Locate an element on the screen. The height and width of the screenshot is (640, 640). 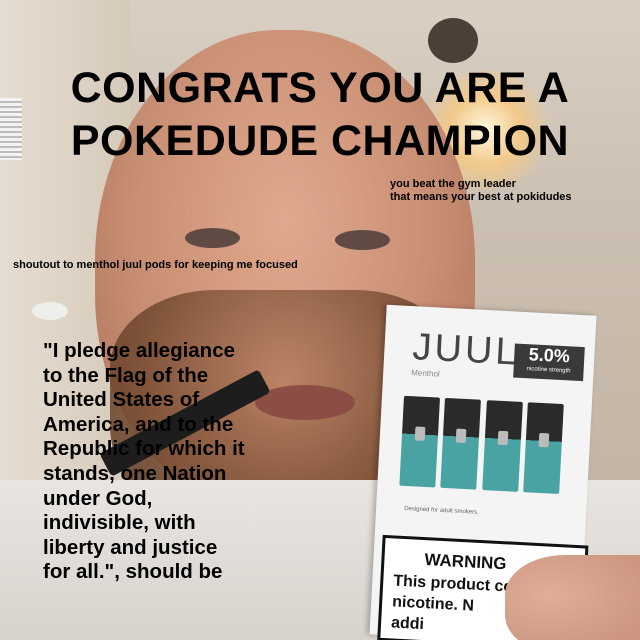
left-eye is located at coordinates (212, 238).